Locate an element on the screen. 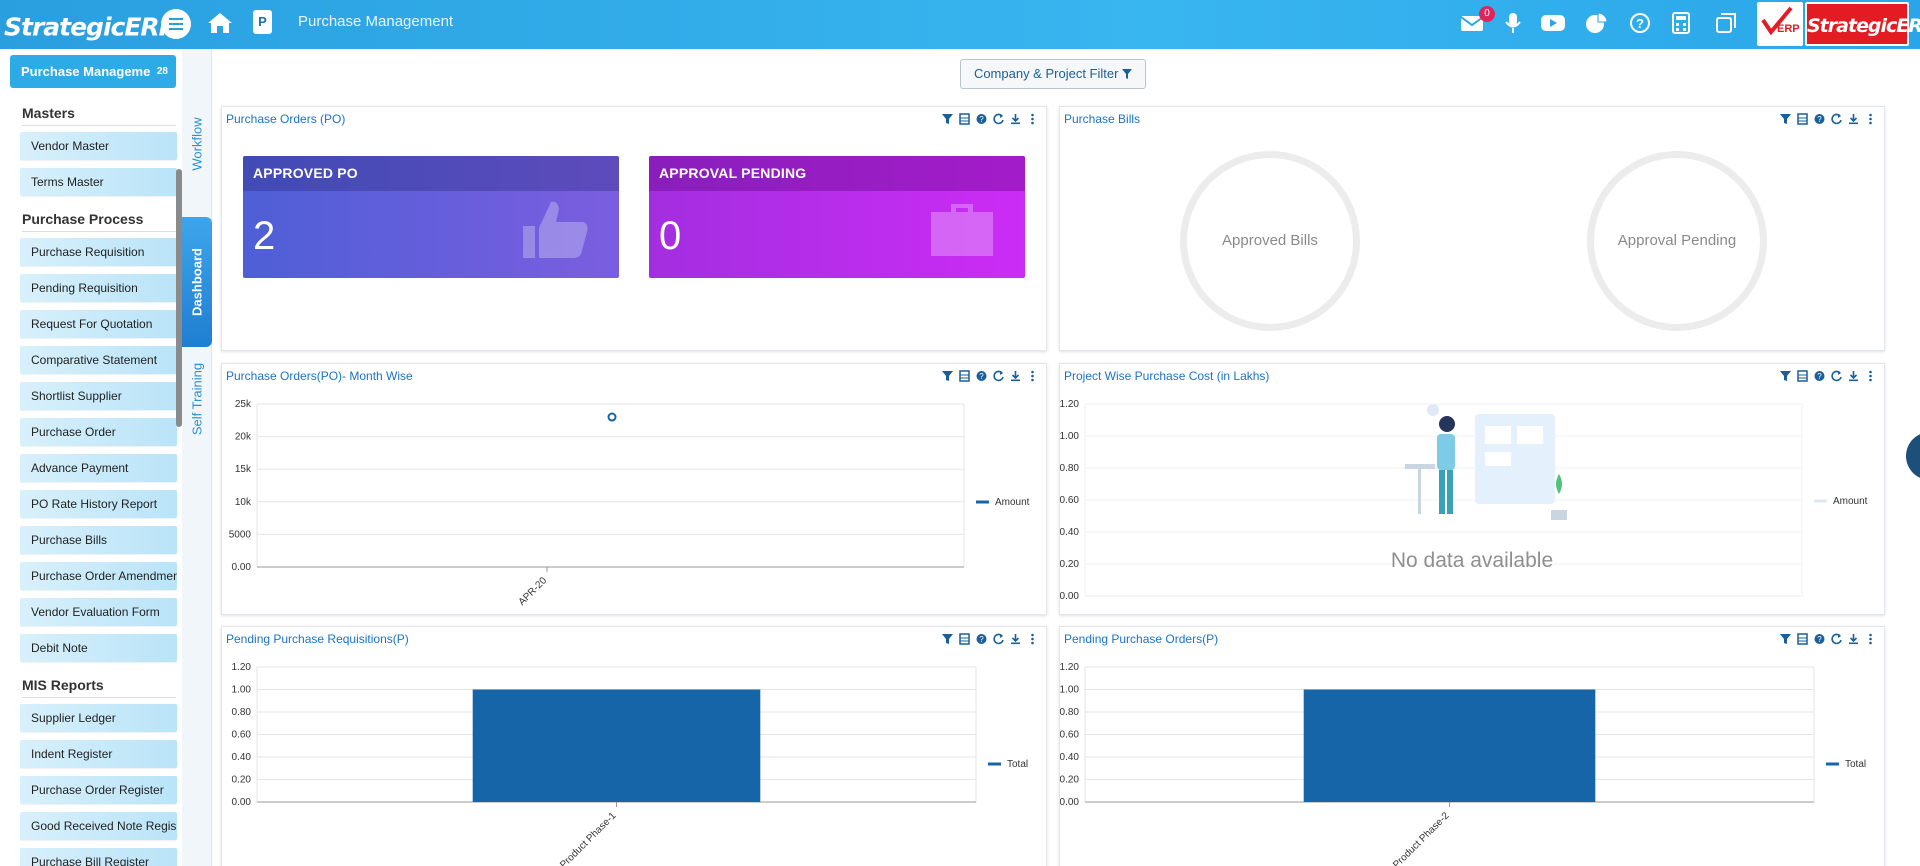 Image resolution: width=1920 pixels, height=866 pixels. sidebar-item: Purchase Order is located at coordinates (98, 432).